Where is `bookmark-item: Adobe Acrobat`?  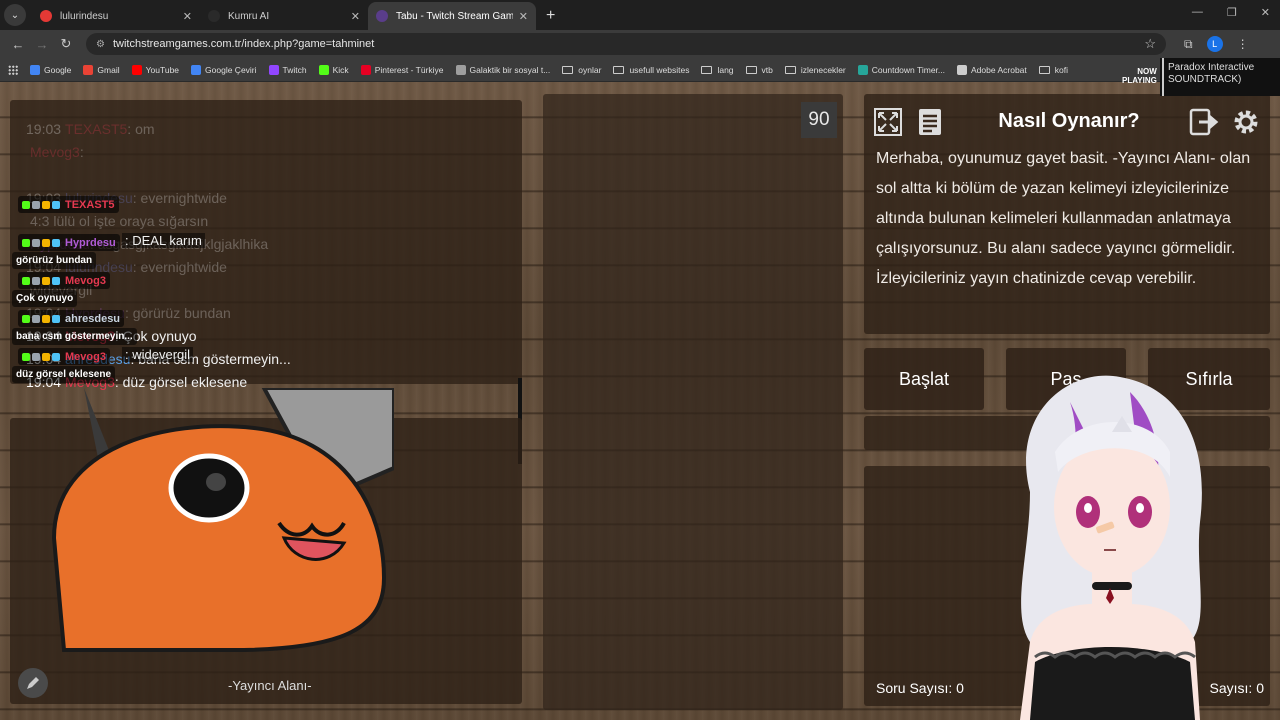 bookmark-item: Adobe Acrobat is located at coordinates (992, 69).